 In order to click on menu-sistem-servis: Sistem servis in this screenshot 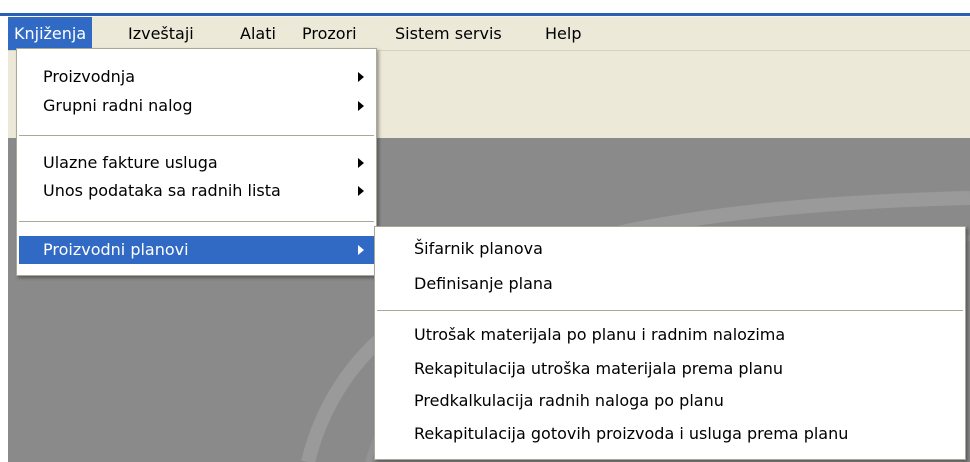, I will do `click(448, 34)`.